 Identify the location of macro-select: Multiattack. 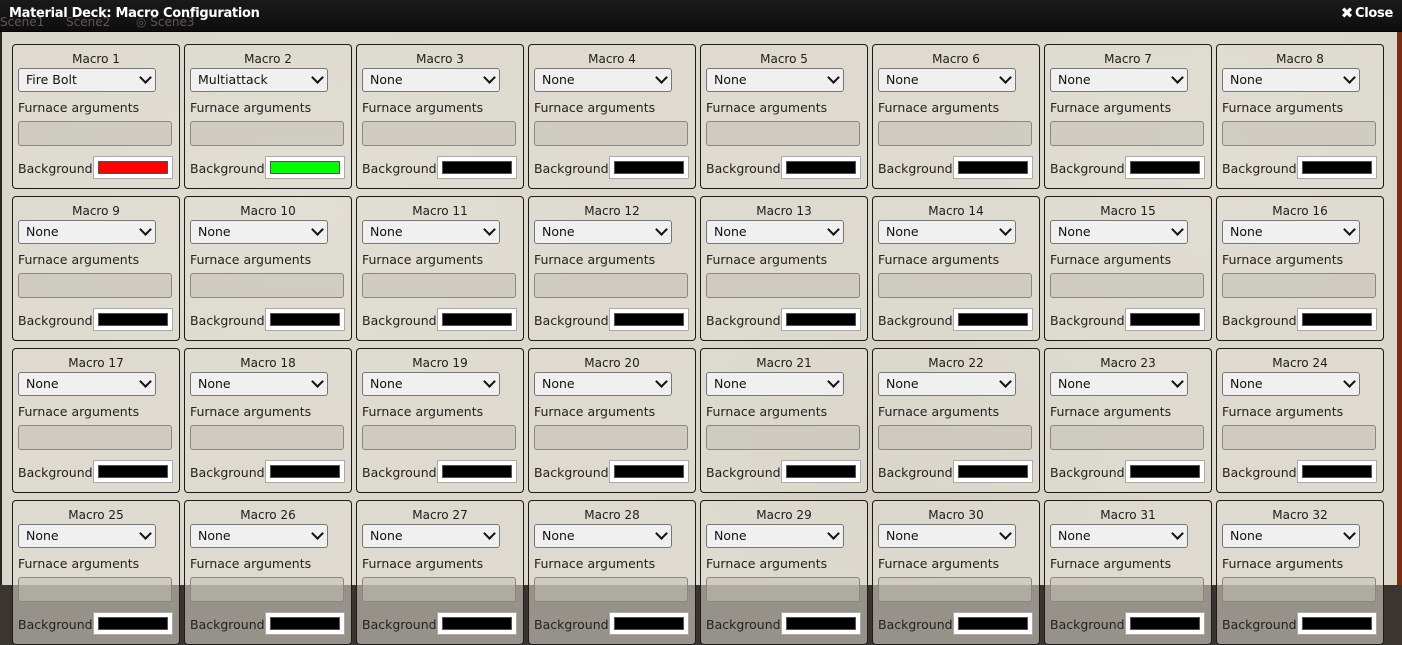
(259, 80).